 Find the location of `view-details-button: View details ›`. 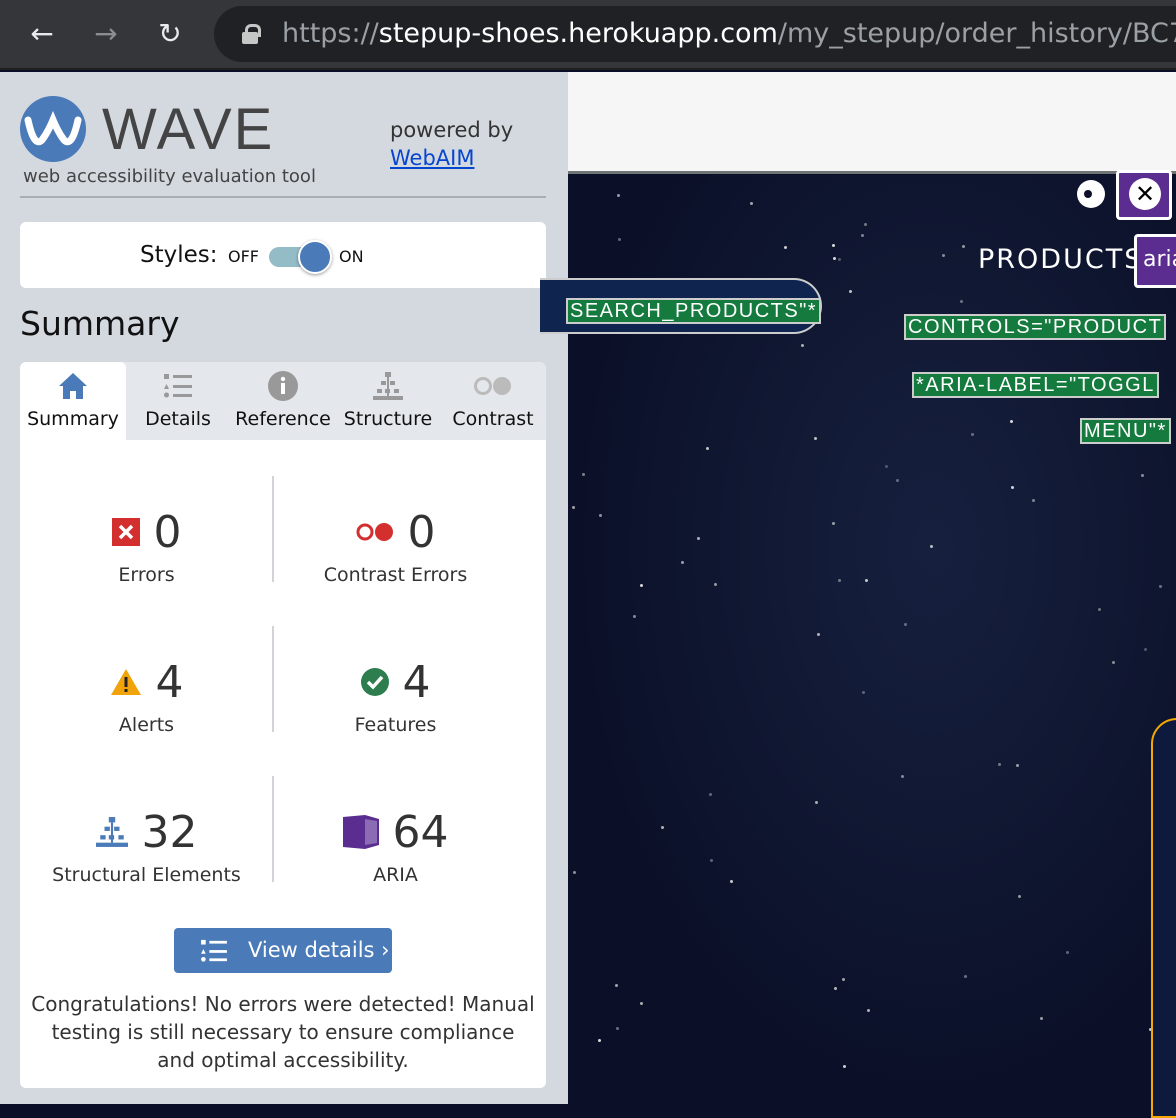

view-details-button: View details › is located at coordinates (283, 950).